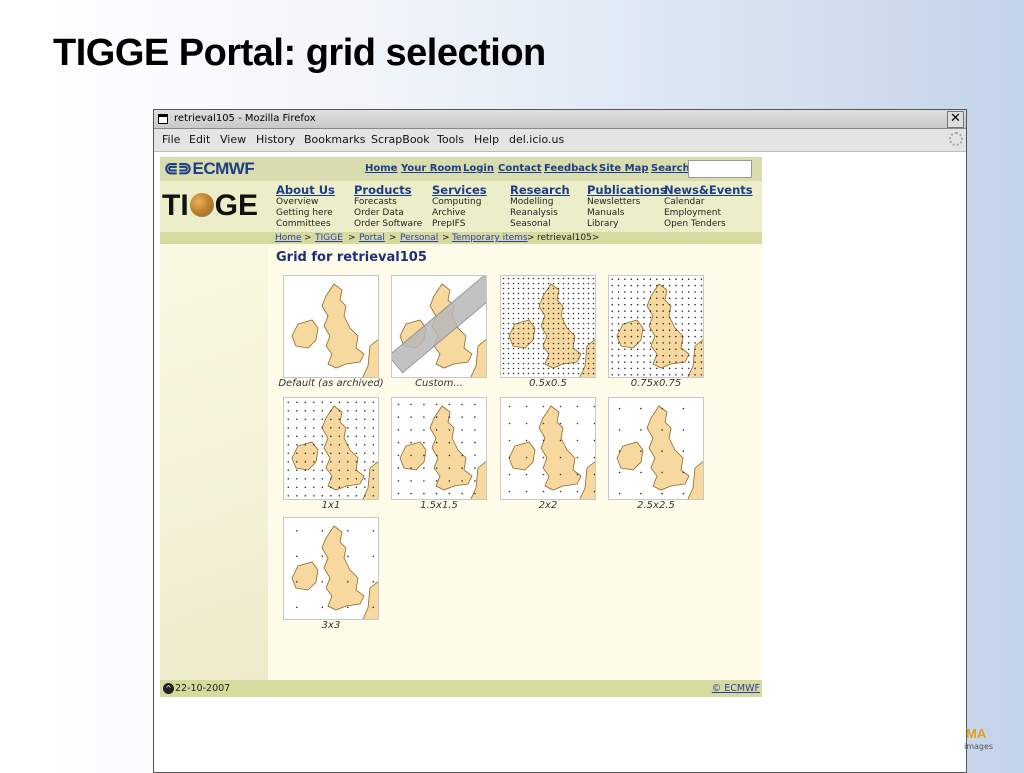 The height and width of the screenshot is (773, 1024). What do you see at coordinates (459, 213) in the screenshot?
I see `nav-sub-item: Archive` at bounding box center [459, 213].